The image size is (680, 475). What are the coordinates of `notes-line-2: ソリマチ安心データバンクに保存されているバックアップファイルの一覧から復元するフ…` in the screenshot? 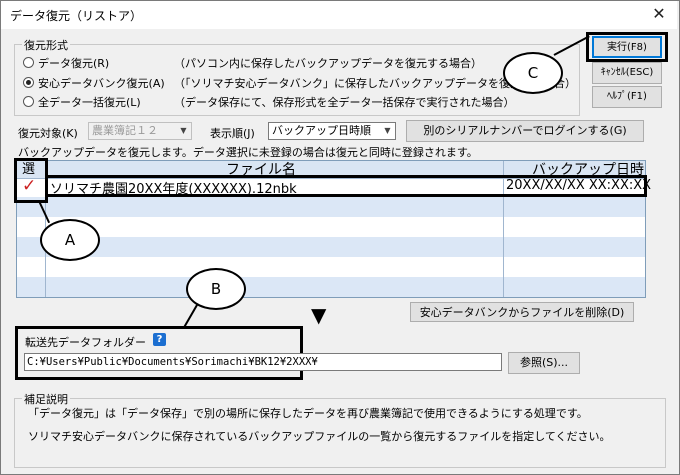 It's located at (319, 436).